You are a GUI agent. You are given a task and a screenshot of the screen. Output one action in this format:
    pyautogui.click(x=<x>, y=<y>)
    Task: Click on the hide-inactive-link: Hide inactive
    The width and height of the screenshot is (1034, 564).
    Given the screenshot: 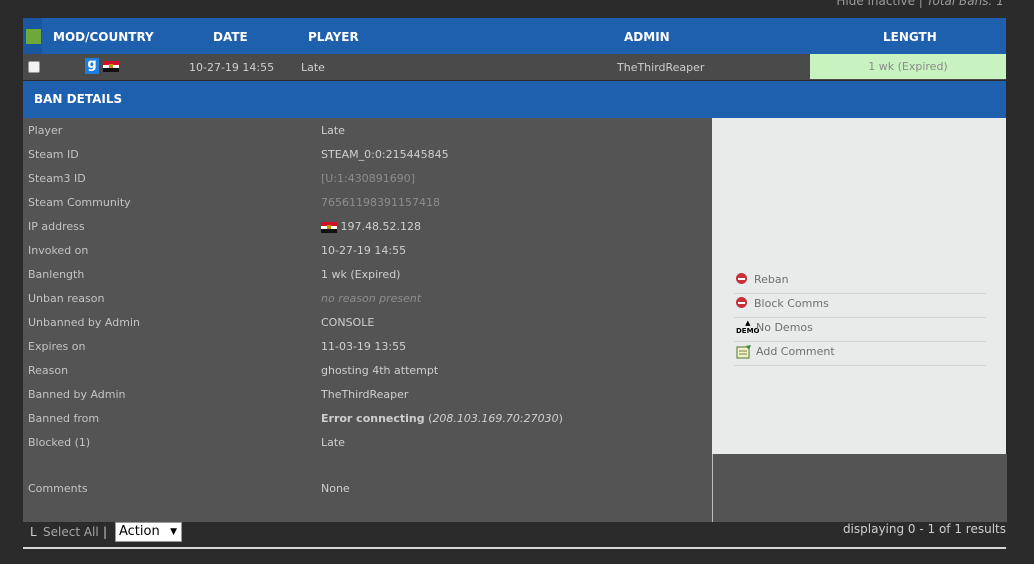 What is the action you would take?
    pyautogui.click(x=875, y=4)
    